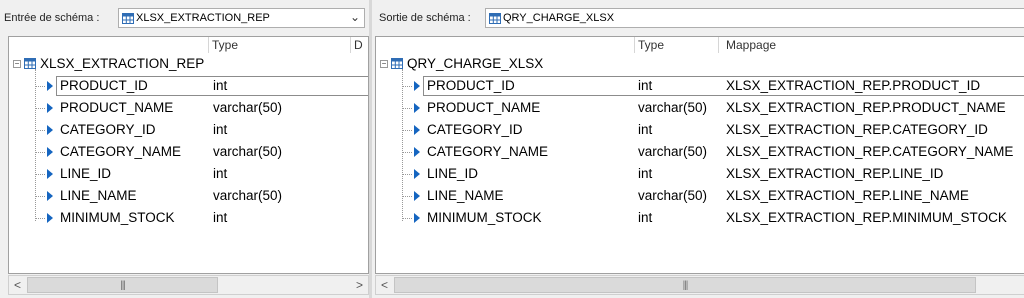 This screenshot has width=1024, height=298. What do you see at coordinates (754, 18) in the screenshot?
I see `output-schema-field: QRY_CHARGE_XLSX` at bounding box center [754, 18].